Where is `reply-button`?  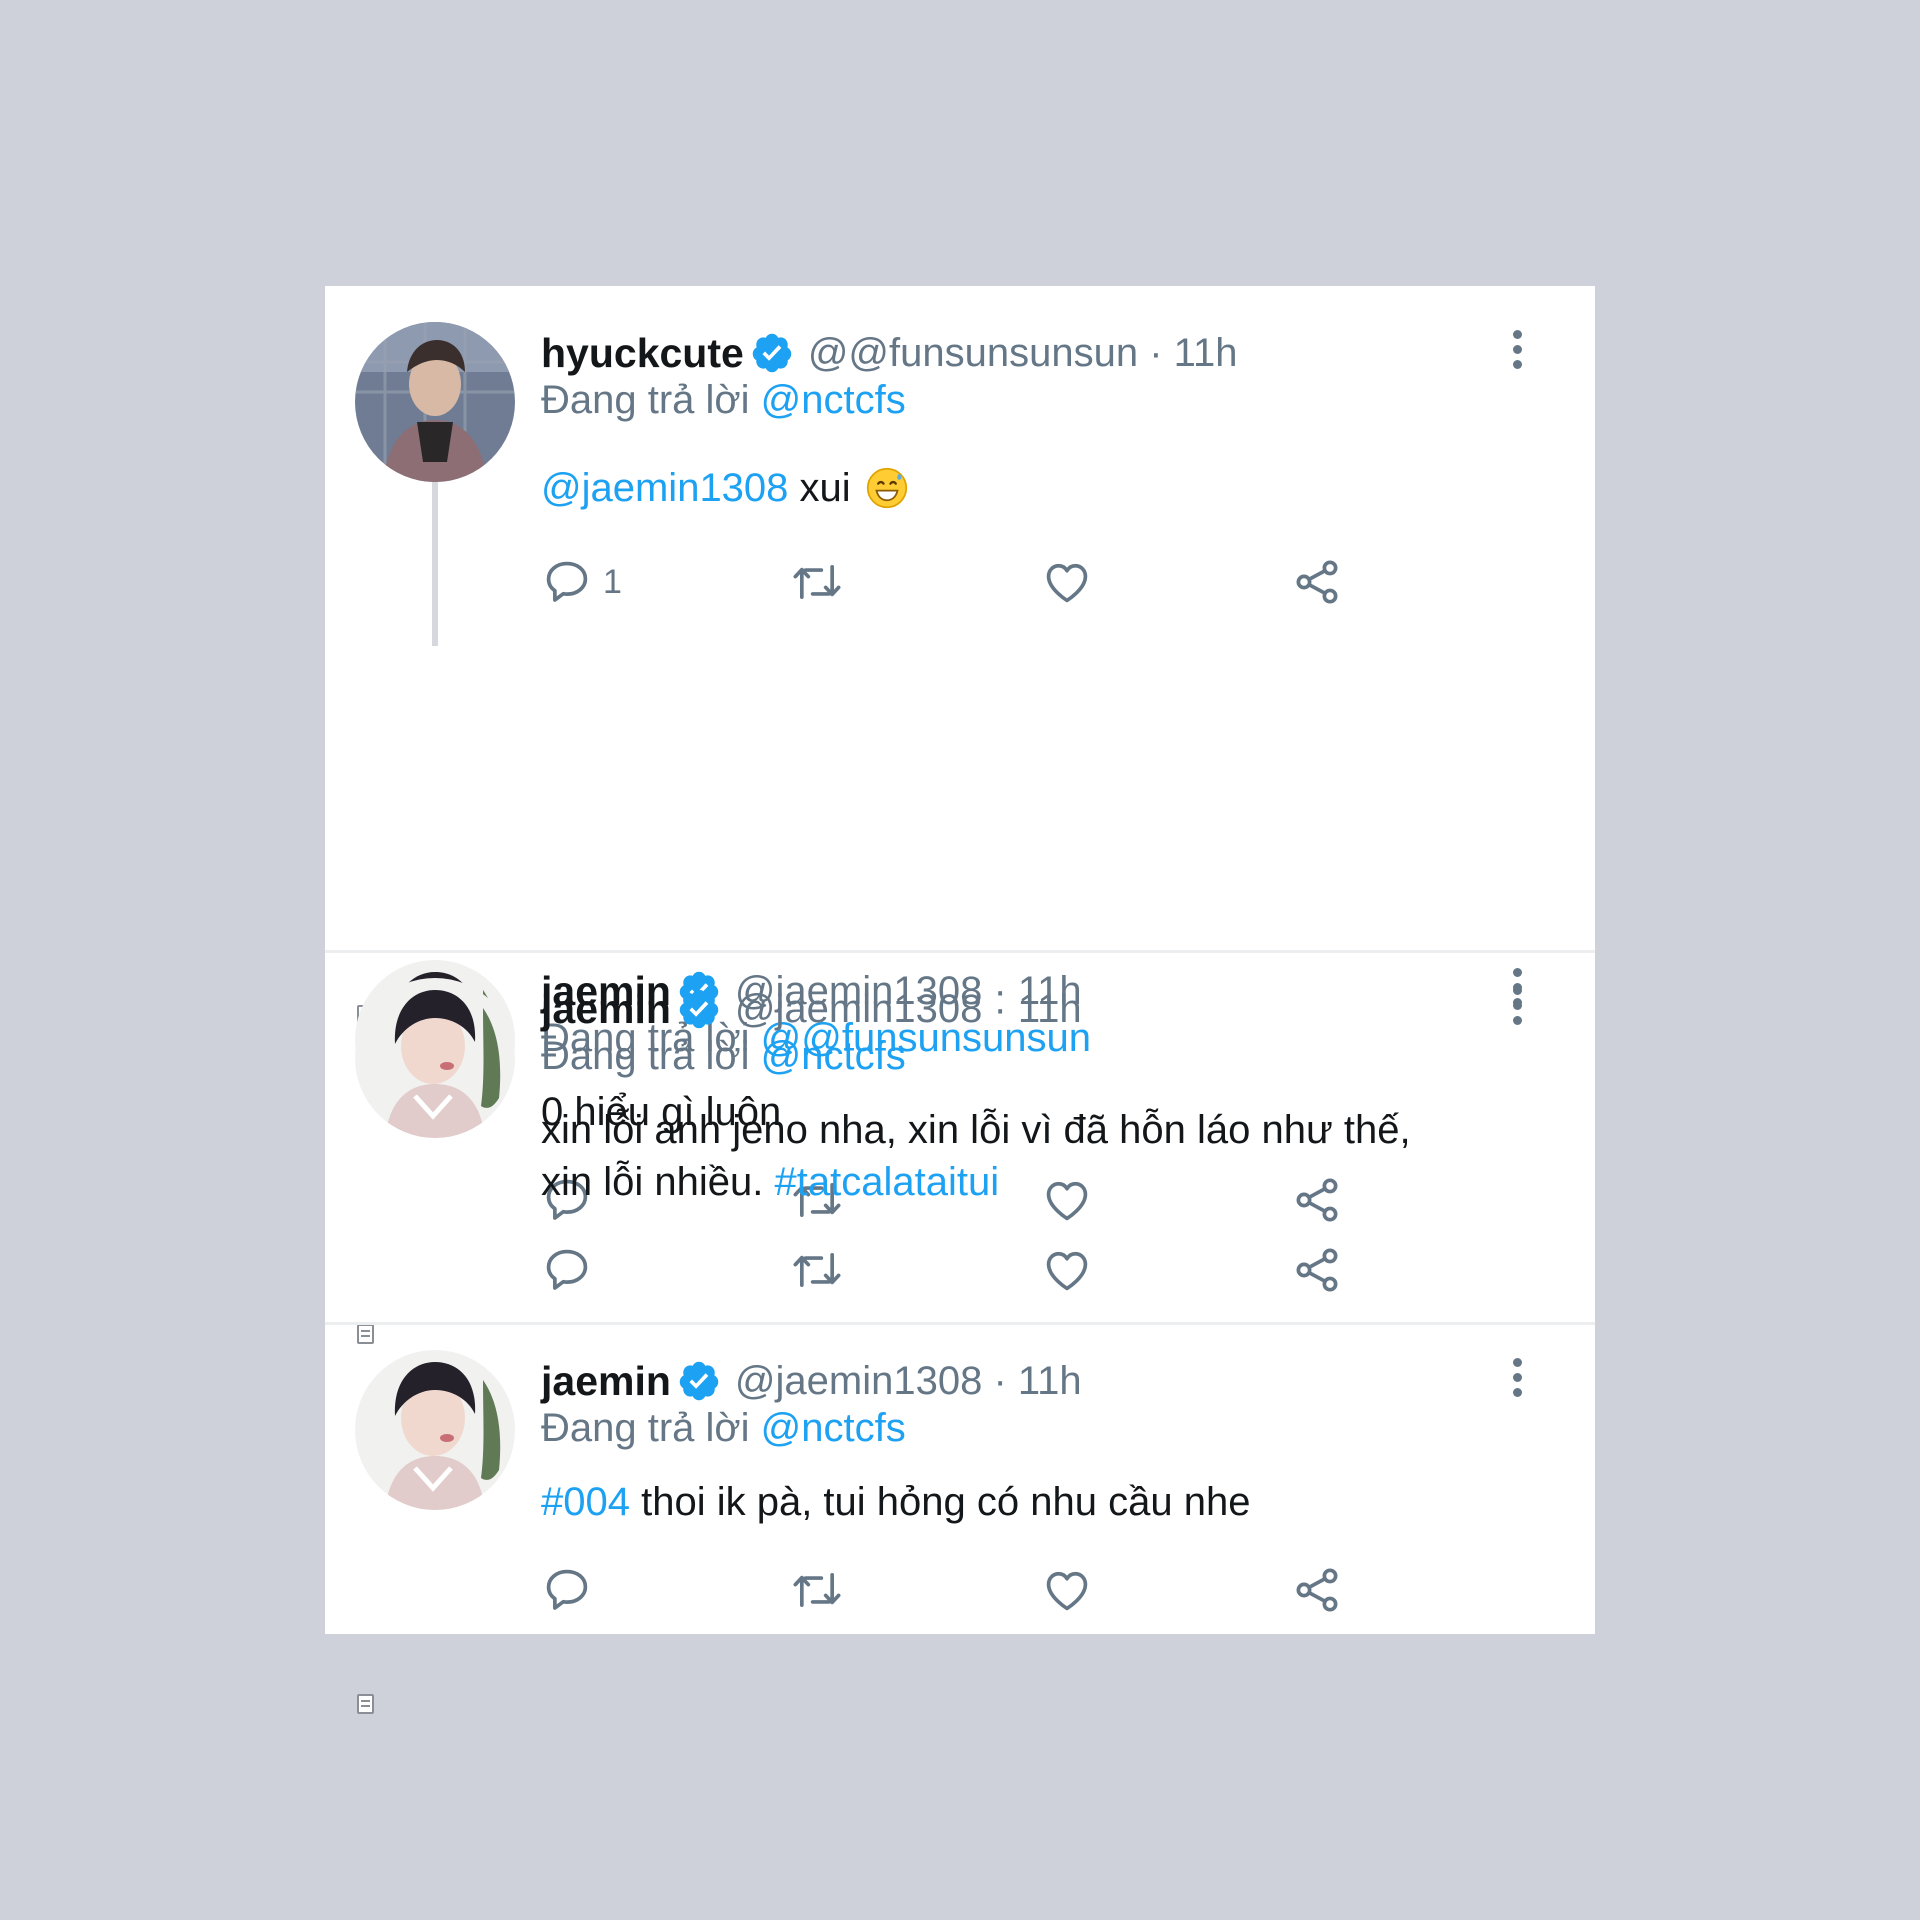 reply-button is located at coordinates (567, 1590).